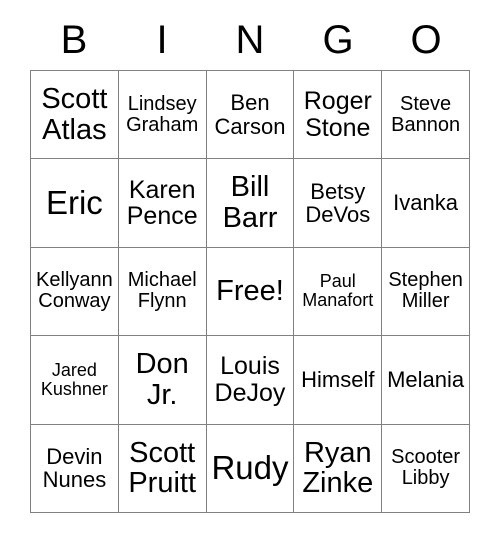 This screenshot has height=544, width=500. Describe the element at coordinates (162, 40) in the screenshot. I see `bingo-header-letter-i: I` at that location.